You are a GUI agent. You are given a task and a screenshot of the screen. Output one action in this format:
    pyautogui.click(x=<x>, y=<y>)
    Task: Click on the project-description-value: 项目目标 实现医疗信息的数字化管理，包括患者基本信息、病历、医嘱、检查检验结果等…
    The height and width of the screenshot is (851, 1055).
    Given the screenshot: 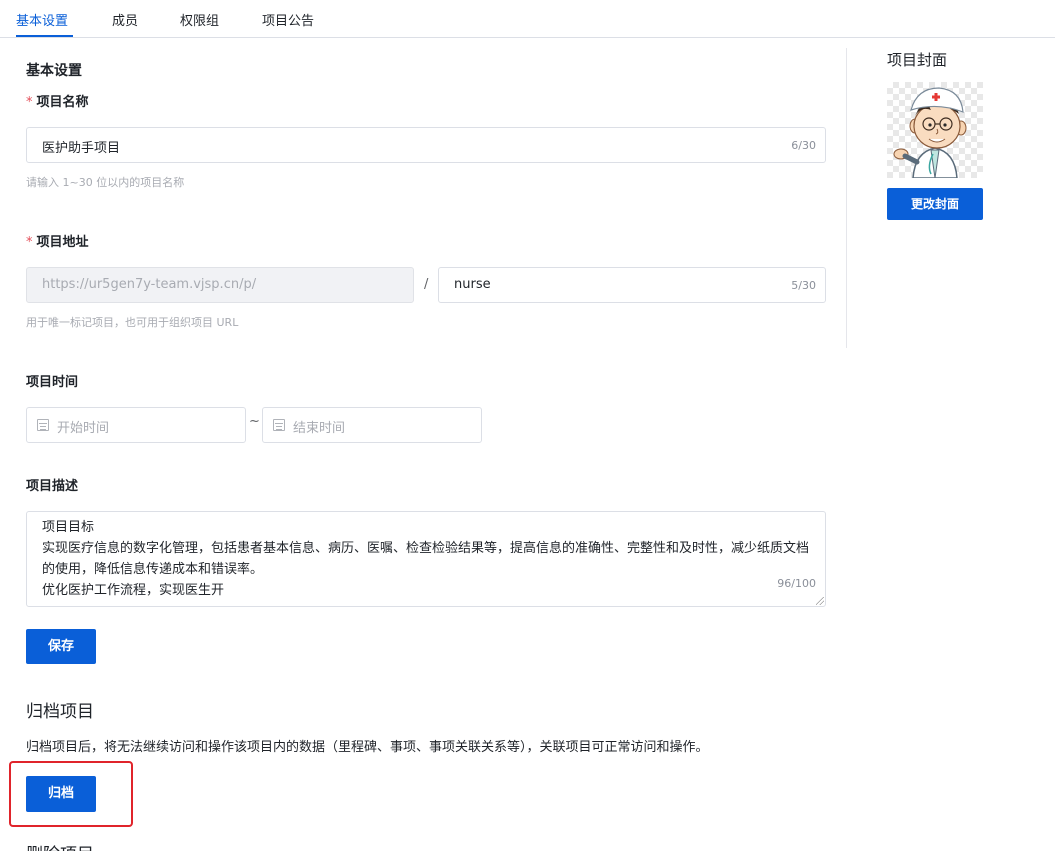 What is the action you would take?
    pyautogui.click(x=426, y=559)
    